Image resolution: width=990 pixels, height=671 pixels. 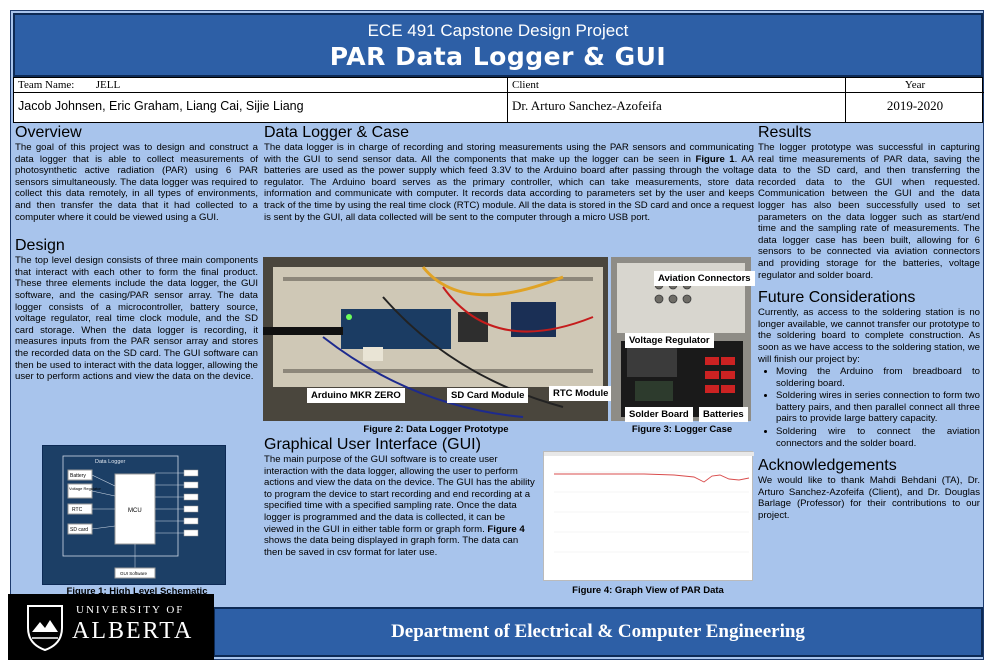 What do you see at coordinates (356, 395) in the screenshot?
I see `label-arduino: Arduino MKR ZERO` at bounding box center [356, 395].